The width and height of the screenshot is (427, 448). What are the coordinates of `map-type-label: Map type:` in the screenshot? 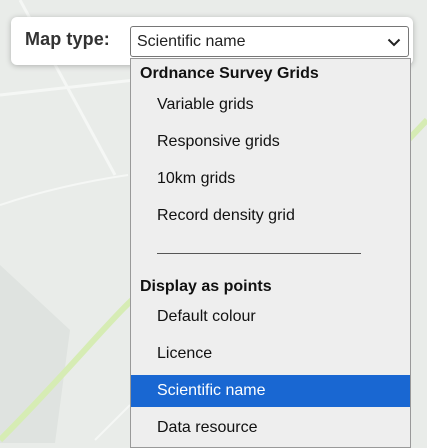 It's located at (67, 39).